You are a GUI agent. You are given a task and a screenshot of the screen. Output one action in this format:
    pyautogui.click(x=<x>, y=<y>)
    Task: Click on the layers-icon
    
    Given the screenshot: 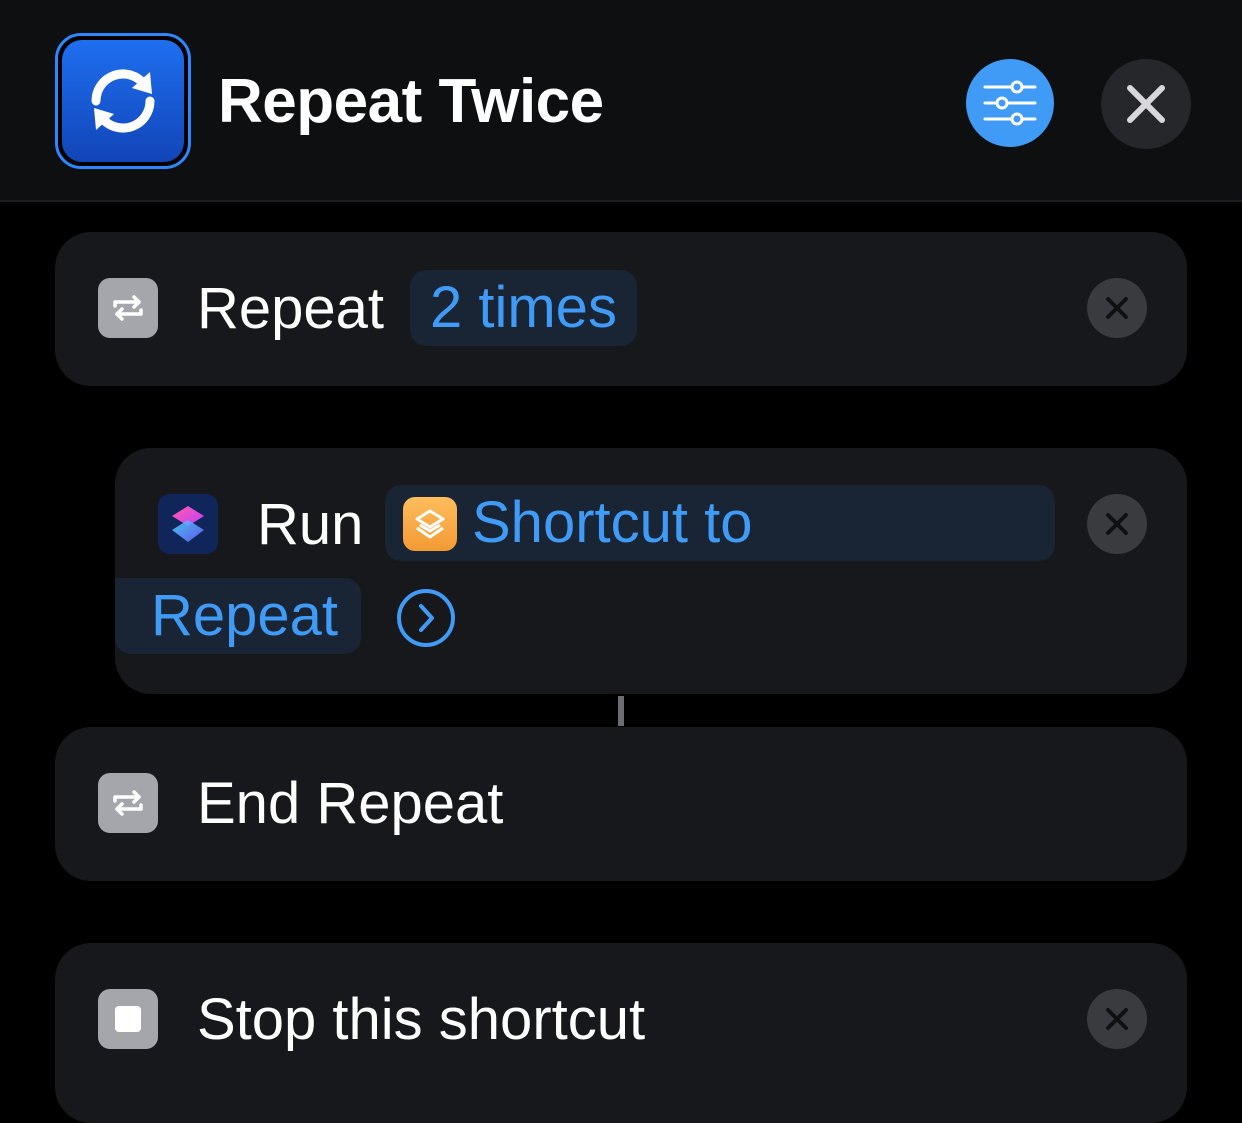 What is the action you would take?
    pyautogui.click(x=430, y=524)
    